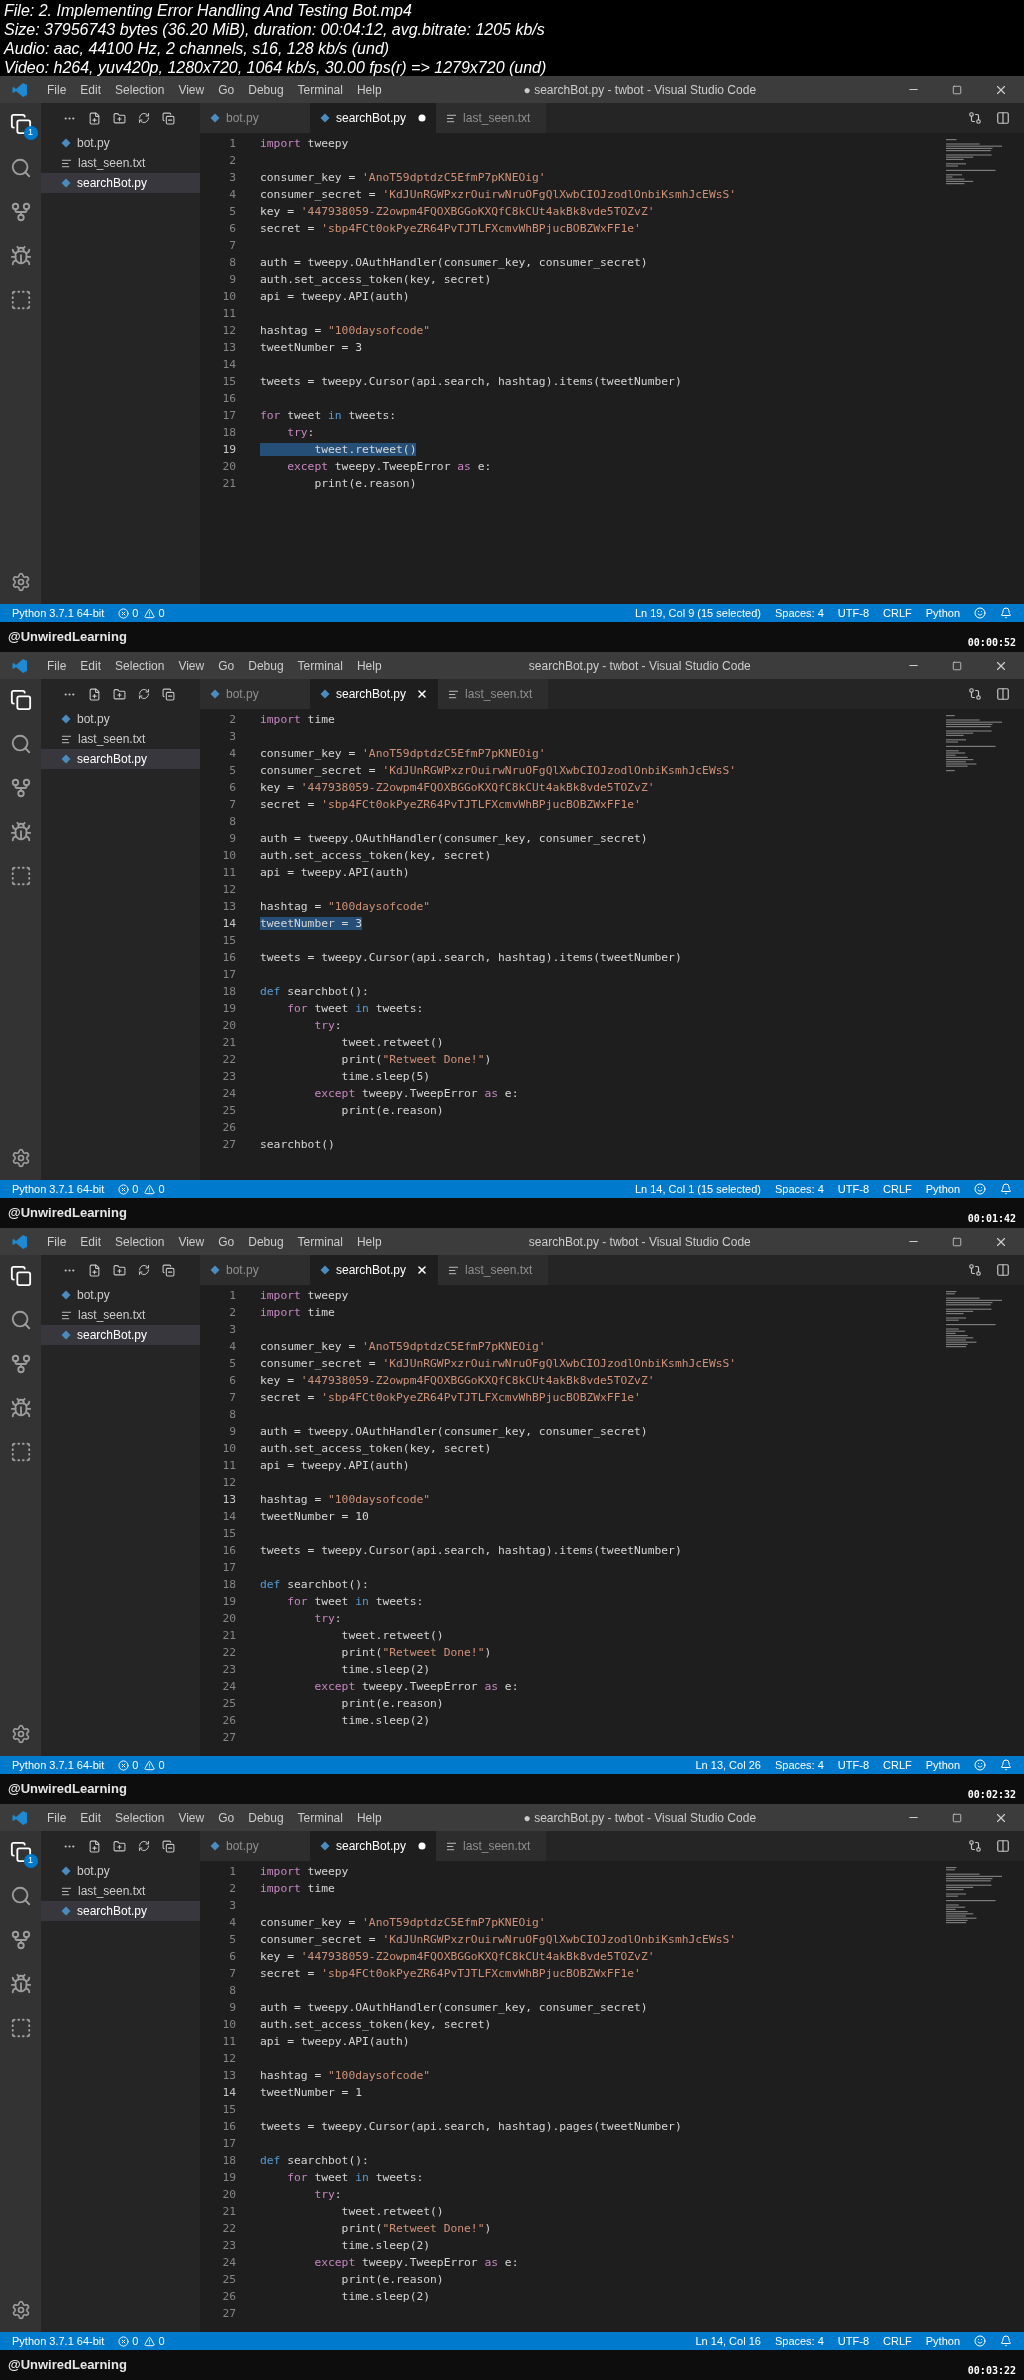 Image resolution: width=1024 pixels, height=2380 pixels. I want to click on status-item: Ln 14, Col 16, so click(728, 2341).